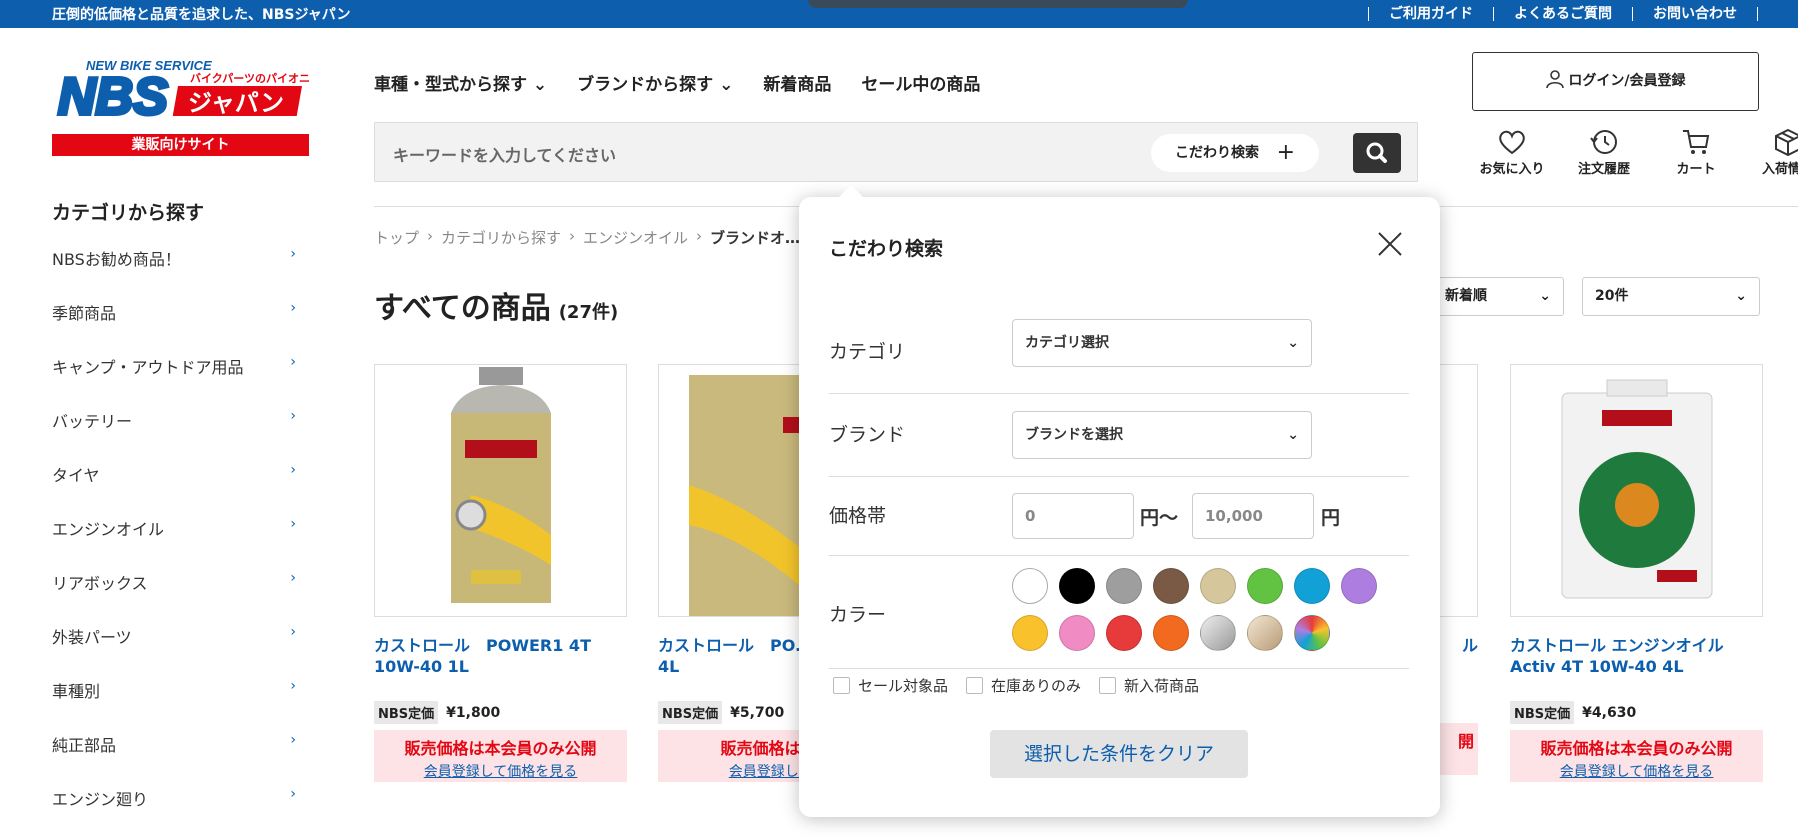 The image size is (1798, 840). What do you see at coordinates (1770, 152) in the screenshot?
I see `arrival-info-button: 入荷情報` at bounding box center [1770, 152].